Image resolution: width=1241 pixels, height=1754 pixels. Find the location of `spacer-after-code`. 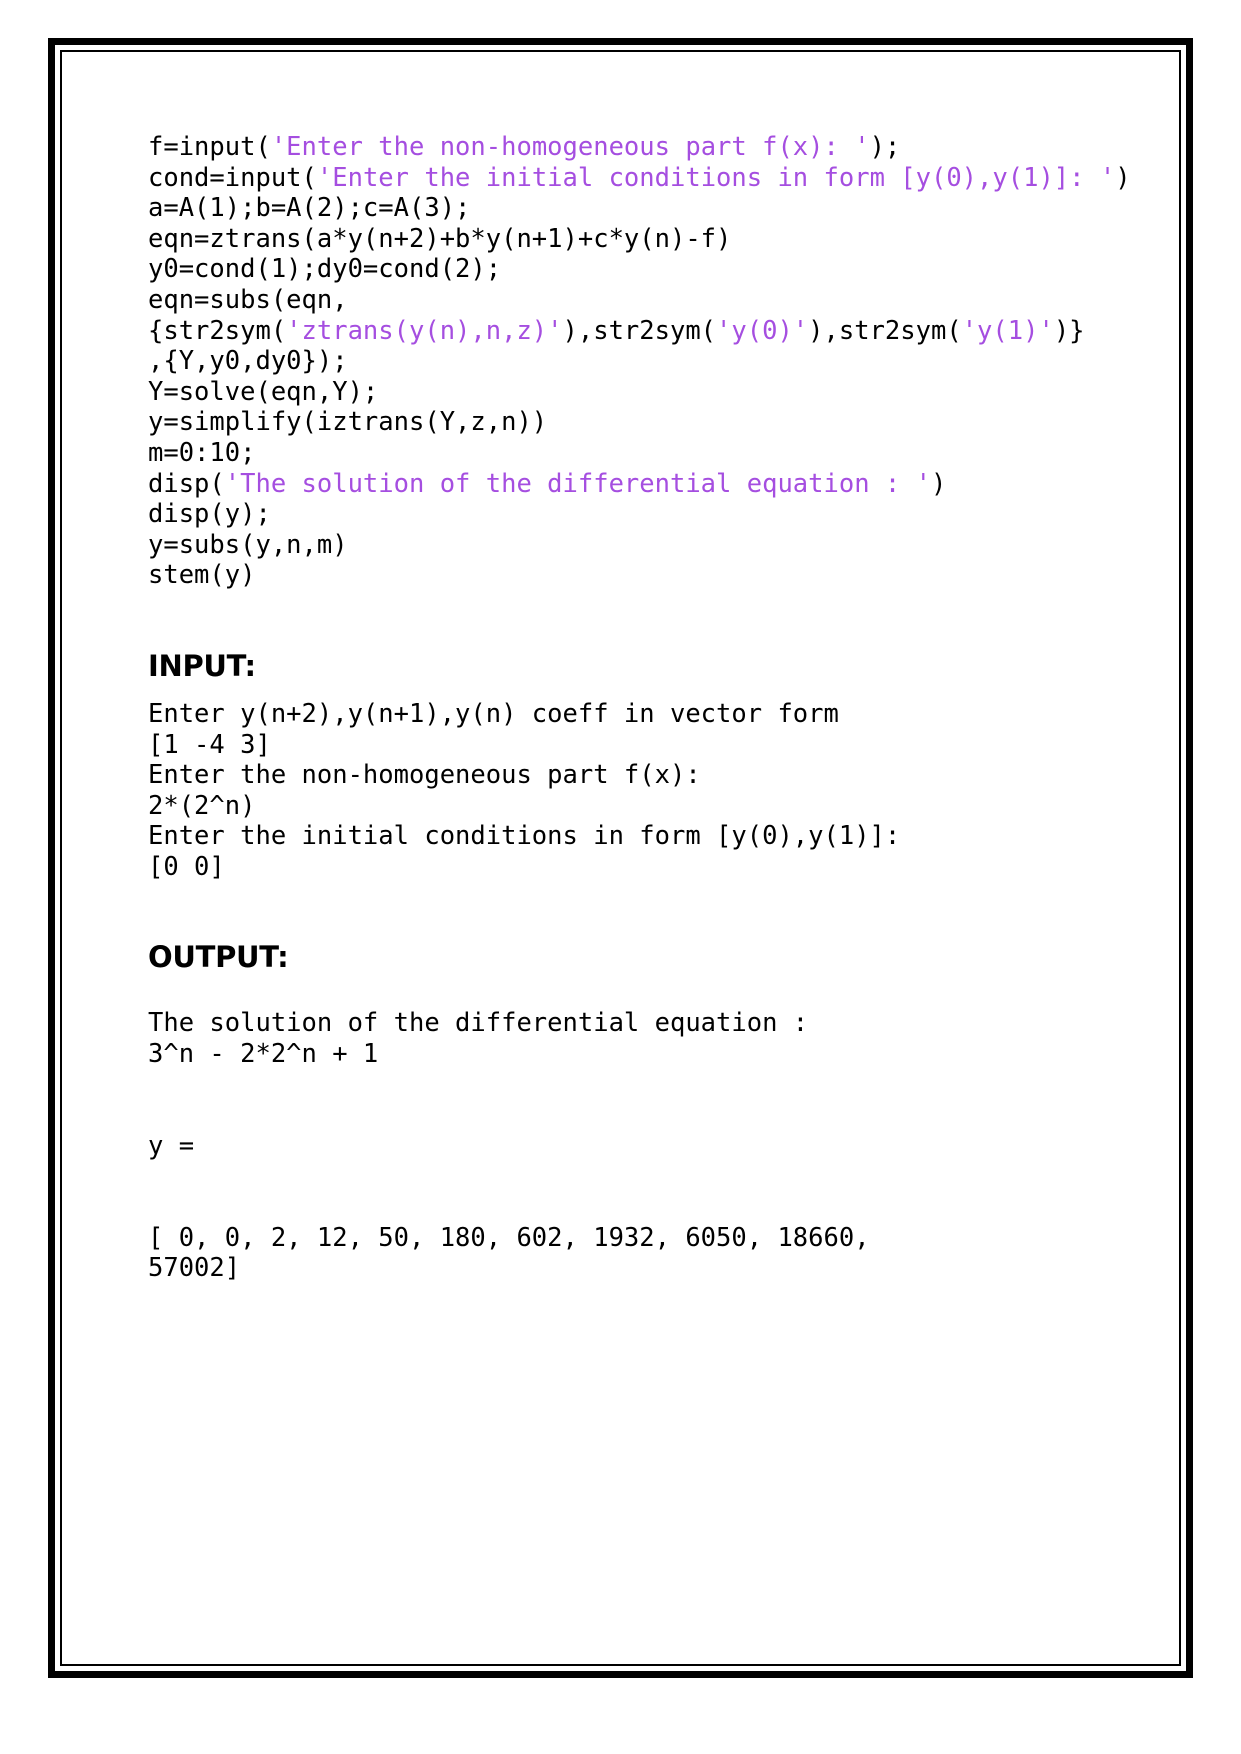

spacer-after-code is located at coordinates (648, 620).